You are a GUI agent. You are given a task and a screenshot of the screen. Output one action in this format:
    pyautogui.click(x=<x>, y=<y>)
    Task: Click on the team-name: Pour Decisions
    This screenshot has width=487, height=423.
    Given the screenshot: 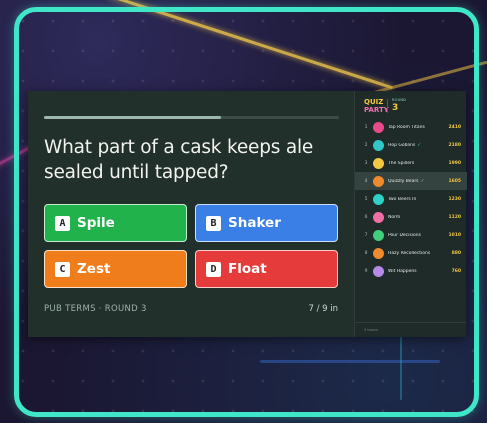 What is the action you would take?
    pyautogui.click(x=416, y=235)
    